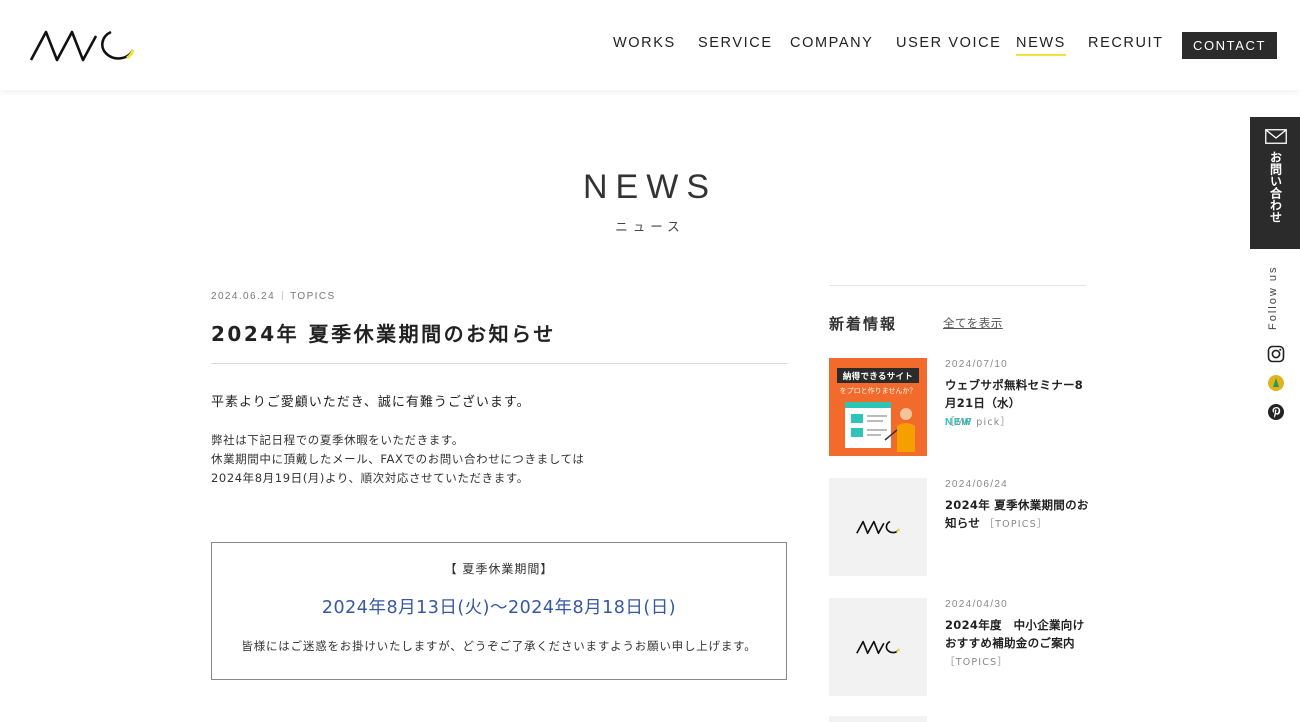 The width and height of the screenshot is (1300, 722). What do you see at coordinates (283, 295) in the screenshot?
I see `meta-divider` at bounding box center [283, 295].